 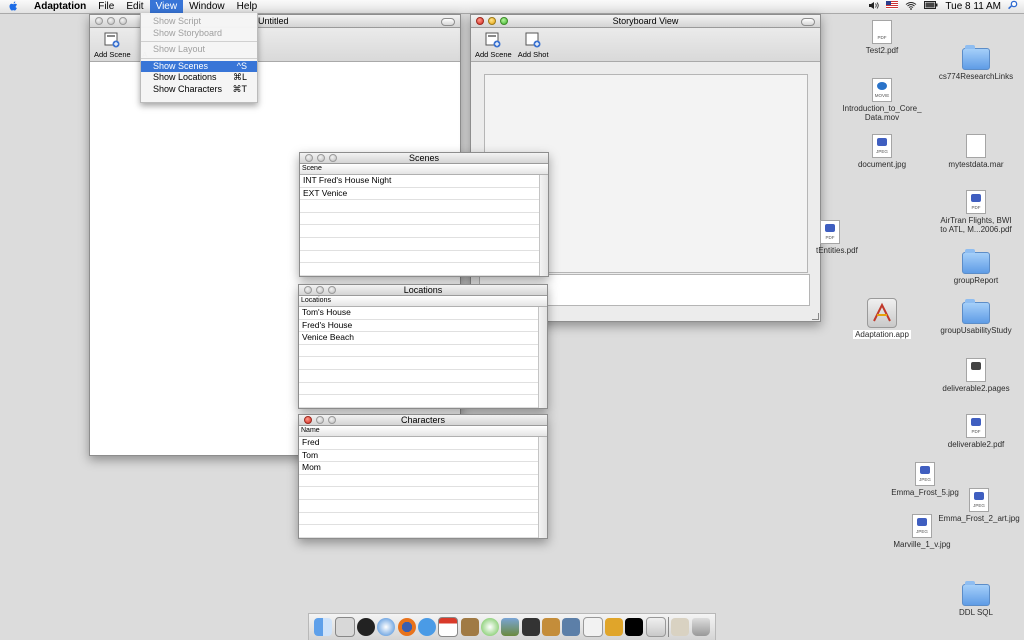 What do you see at coordinates (882, 37) in the screenshot?
I see `desktop-icon-test2-pdf: PDF Test2.pdf` at bounding box center [882, 37].